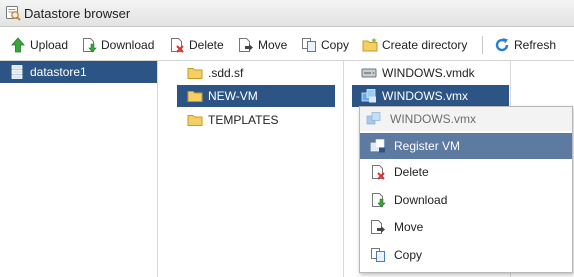 Image resolution: width=574 pixels, height=277 pixels. Describe the element at coordinates (273, 45) in the screenshot. I see `move-label: Move` at that location.